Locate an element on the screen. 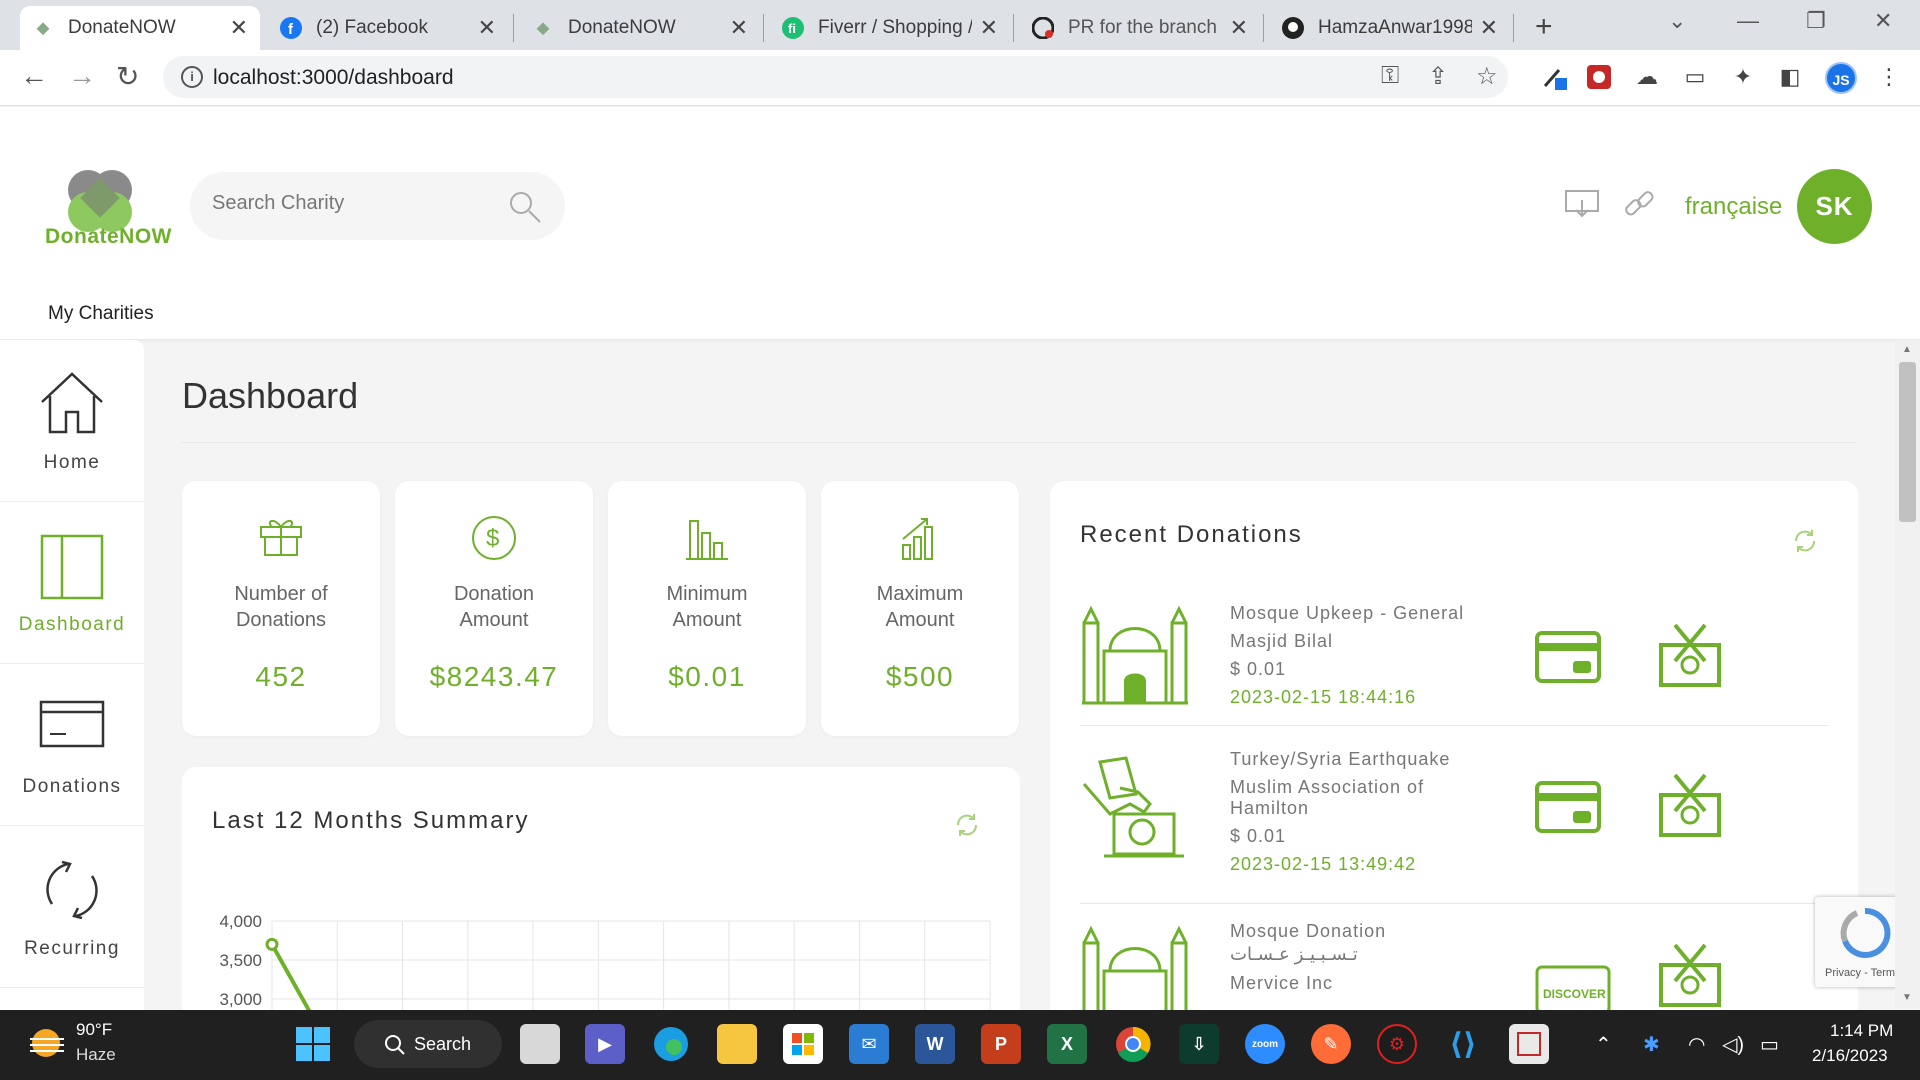 Image resolution: width=1920 pixels, height=1080 pixels. show-hidden-icons-chevron-icon: ⌃ is located at coordinates (1603, 1044).